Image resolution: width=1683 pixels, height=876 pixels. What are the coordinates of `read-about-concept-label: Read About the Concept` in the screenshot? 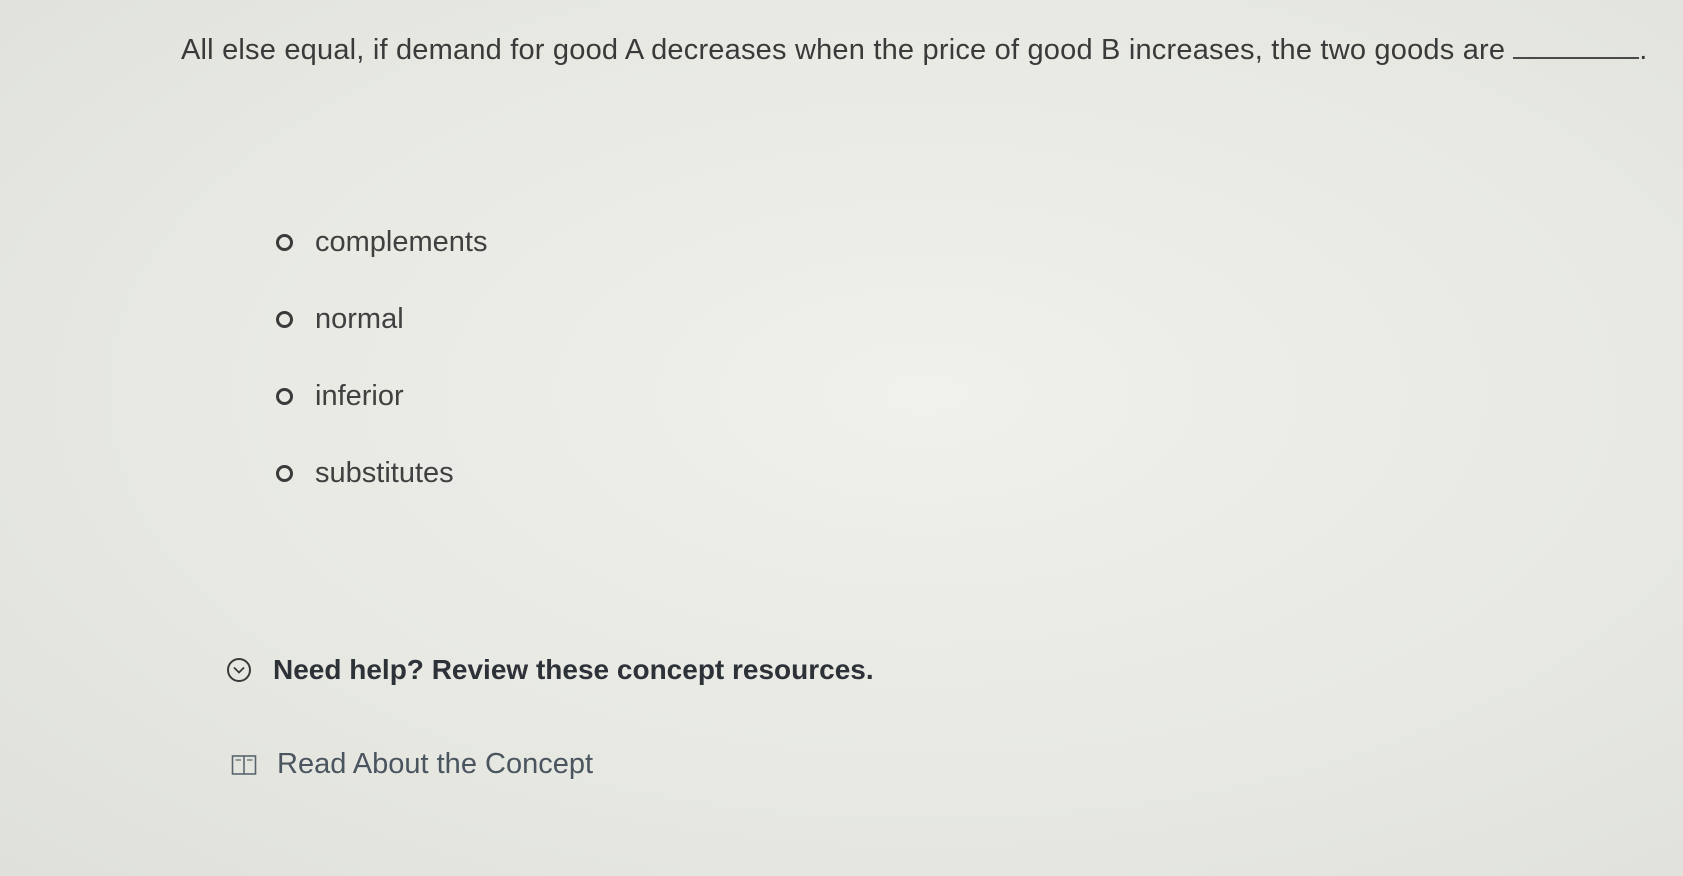 It's located at (435, 764).